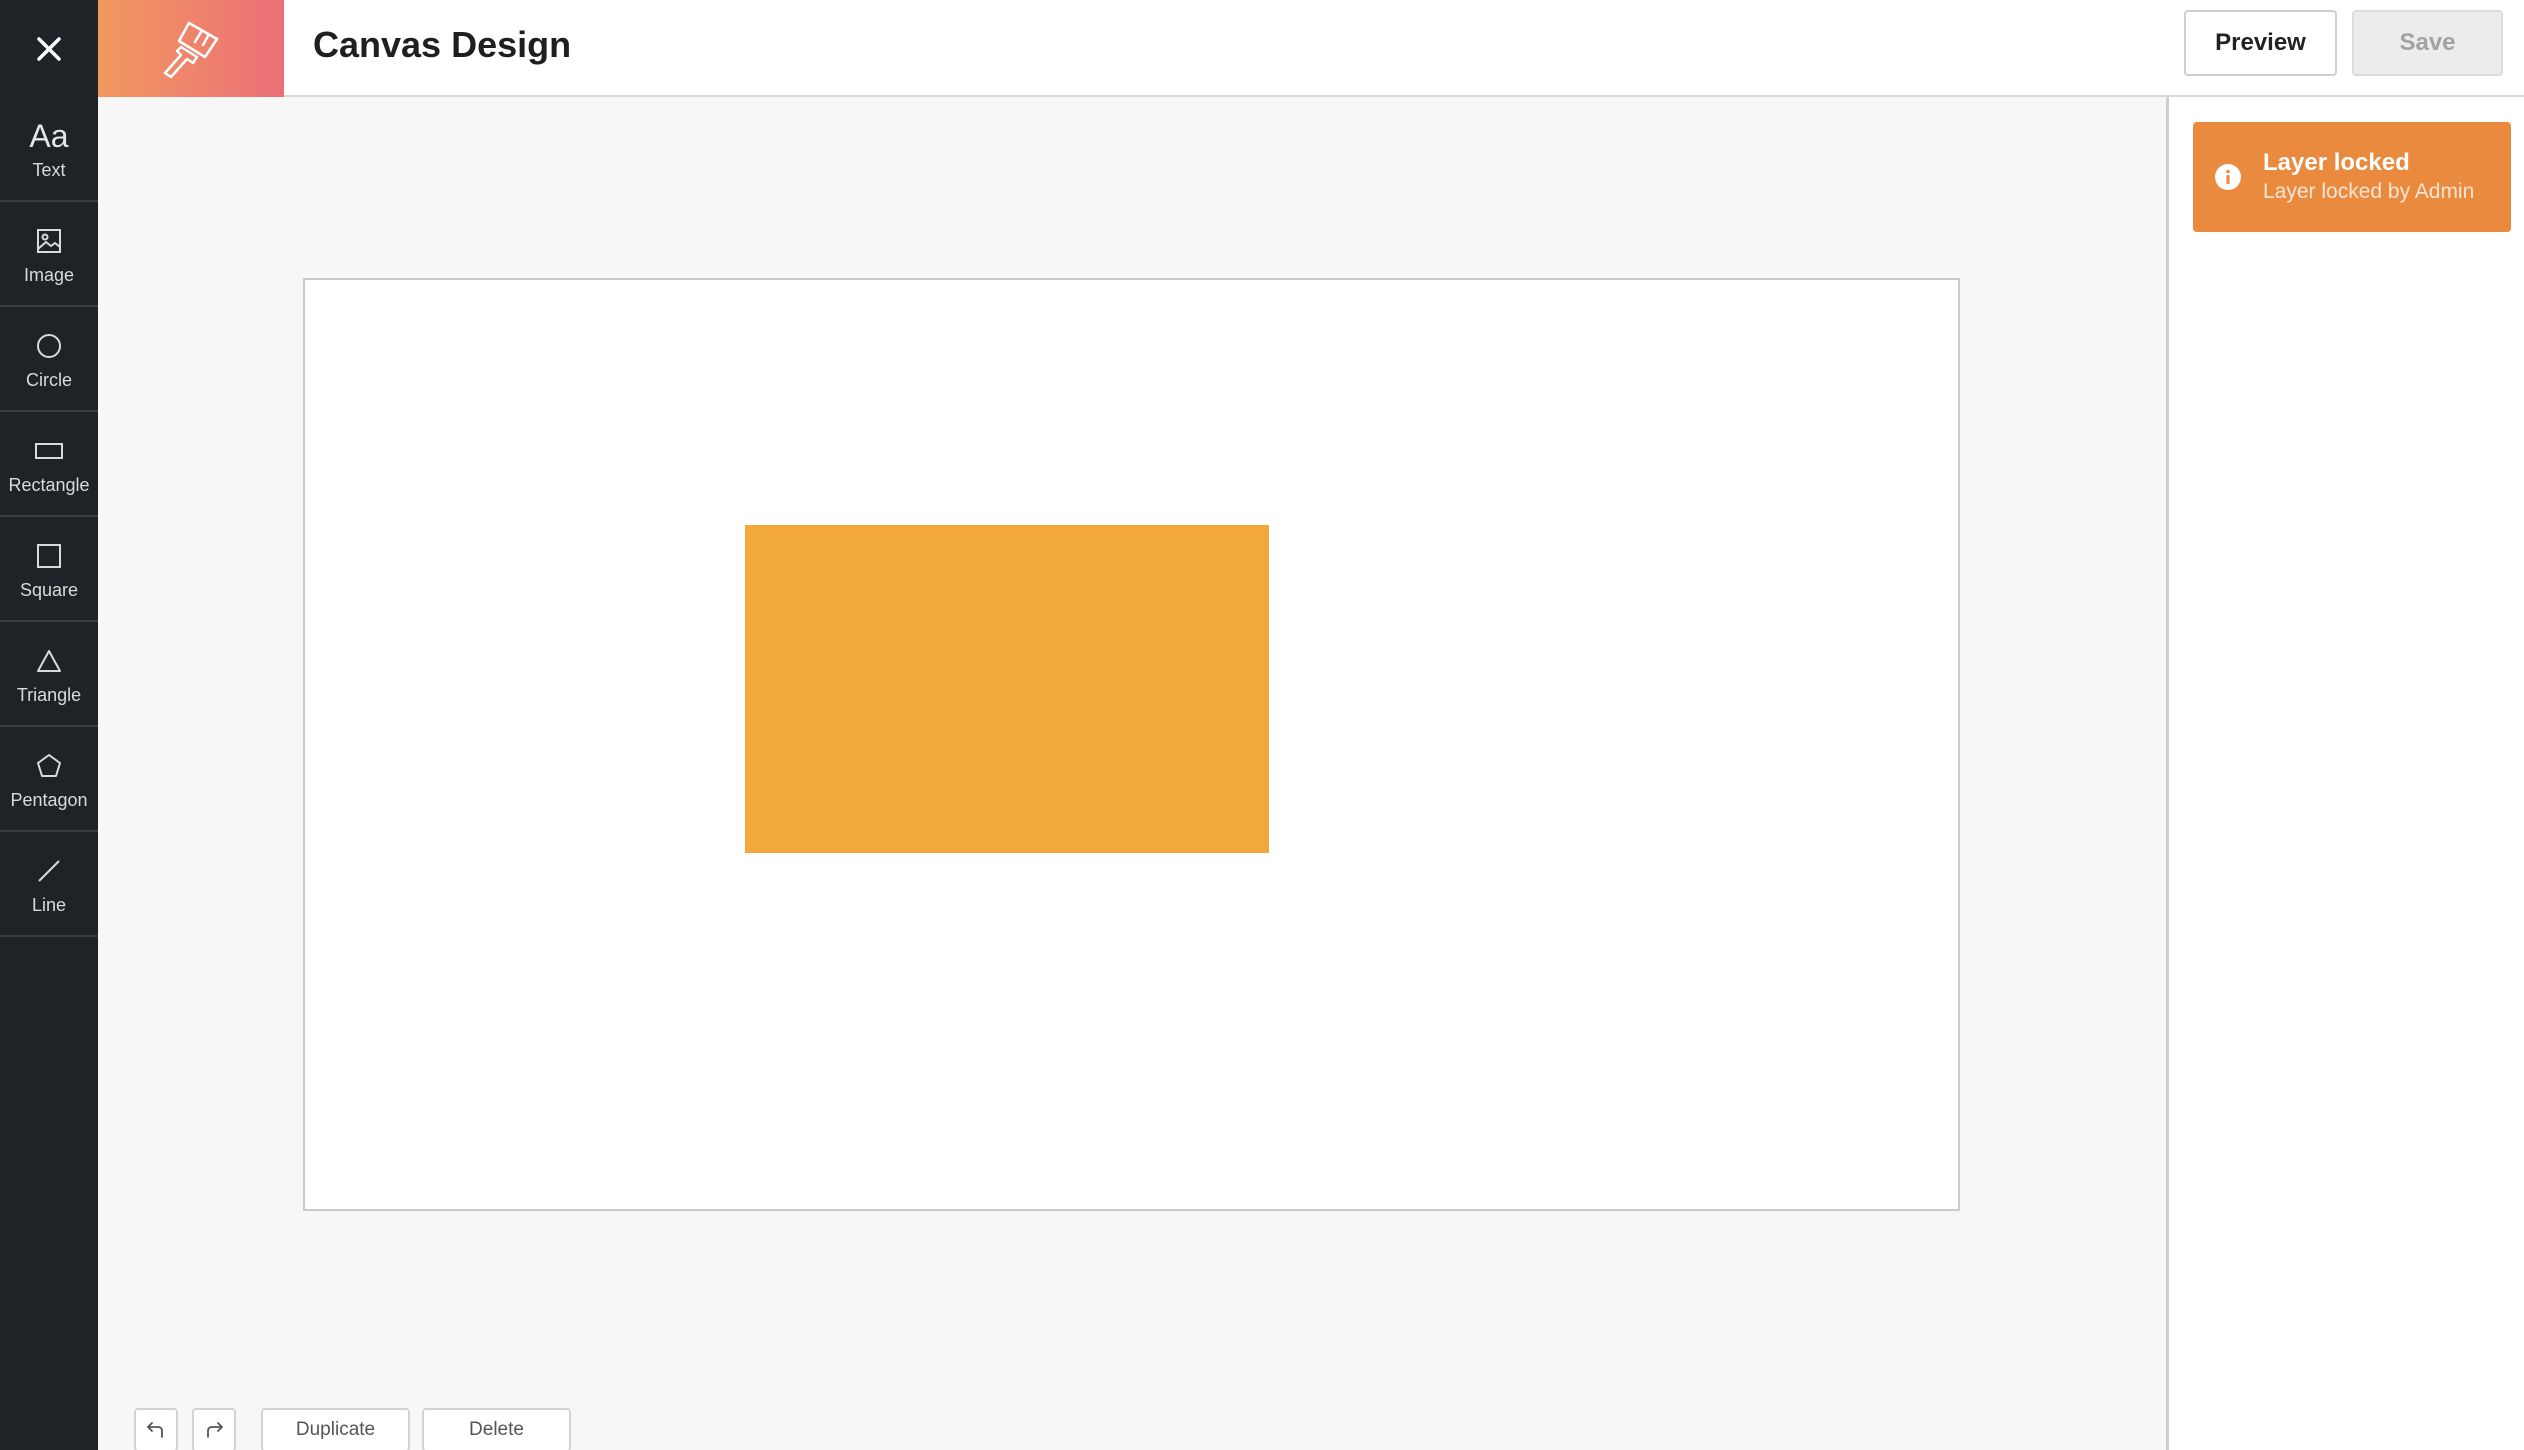  Describe the element at coordinates (48, 380) in the screenshot. I see `tool-label: Circle` at that location.